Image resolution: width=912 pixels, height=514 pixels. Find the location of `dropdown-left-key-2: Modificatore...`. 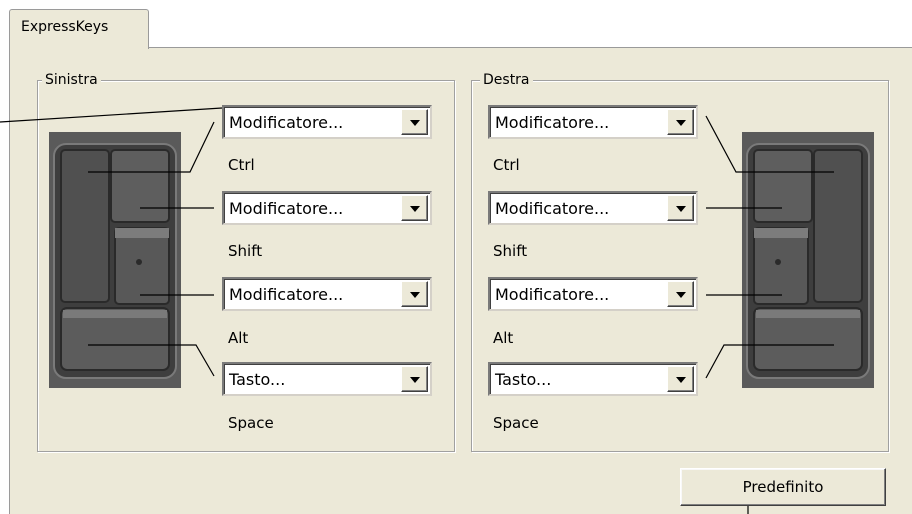

dropdown-left-key-2: Modificatore... is located at coordinates (327, 208).